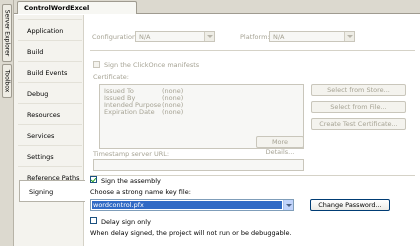 The height and width of the screenshot is (246, 420). What do you see at coordinates (175, 36) in the screenshot?
I see `configuration-dropdown: N/A` at bounding box center [175, 36].